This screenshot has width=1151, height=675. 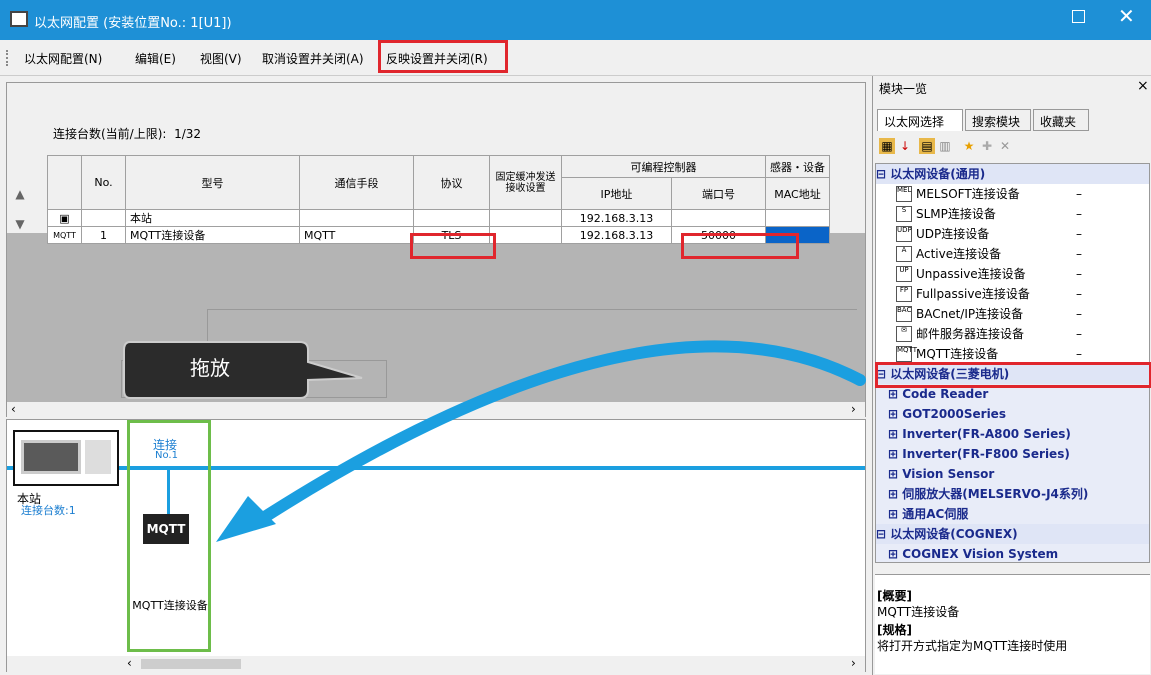 What do you see at coordinates (63, 58) in the screenshot?
I see `menu-ethernet-config: 以太网配置(N)` at bounding box center [63, 58].